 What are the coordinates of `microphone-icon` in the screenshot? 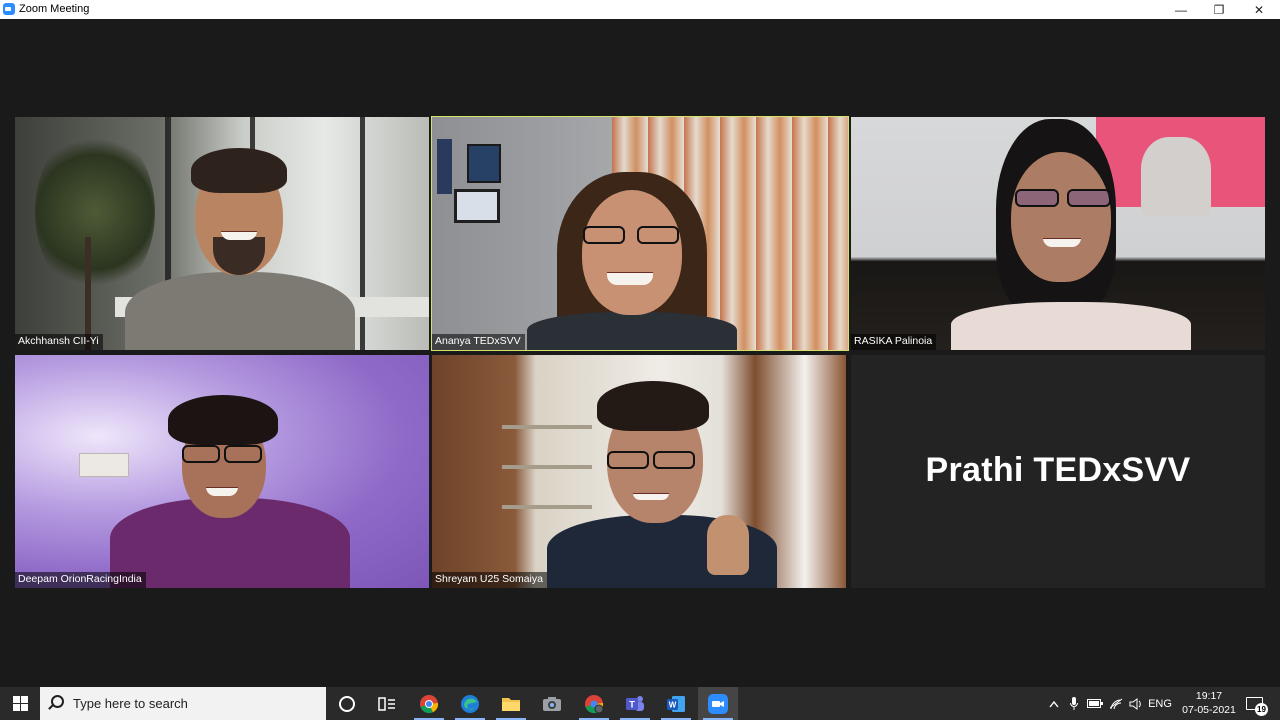 It's located at (1074, 703).